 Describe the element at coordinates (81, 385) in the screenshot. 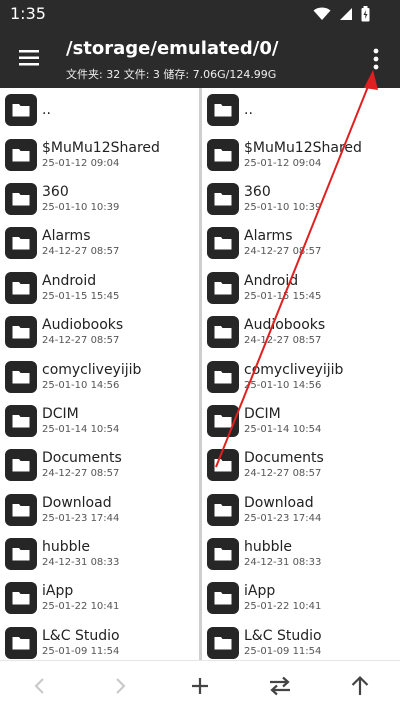

I see `folder-date: 25-01-10 14:56` at that location.